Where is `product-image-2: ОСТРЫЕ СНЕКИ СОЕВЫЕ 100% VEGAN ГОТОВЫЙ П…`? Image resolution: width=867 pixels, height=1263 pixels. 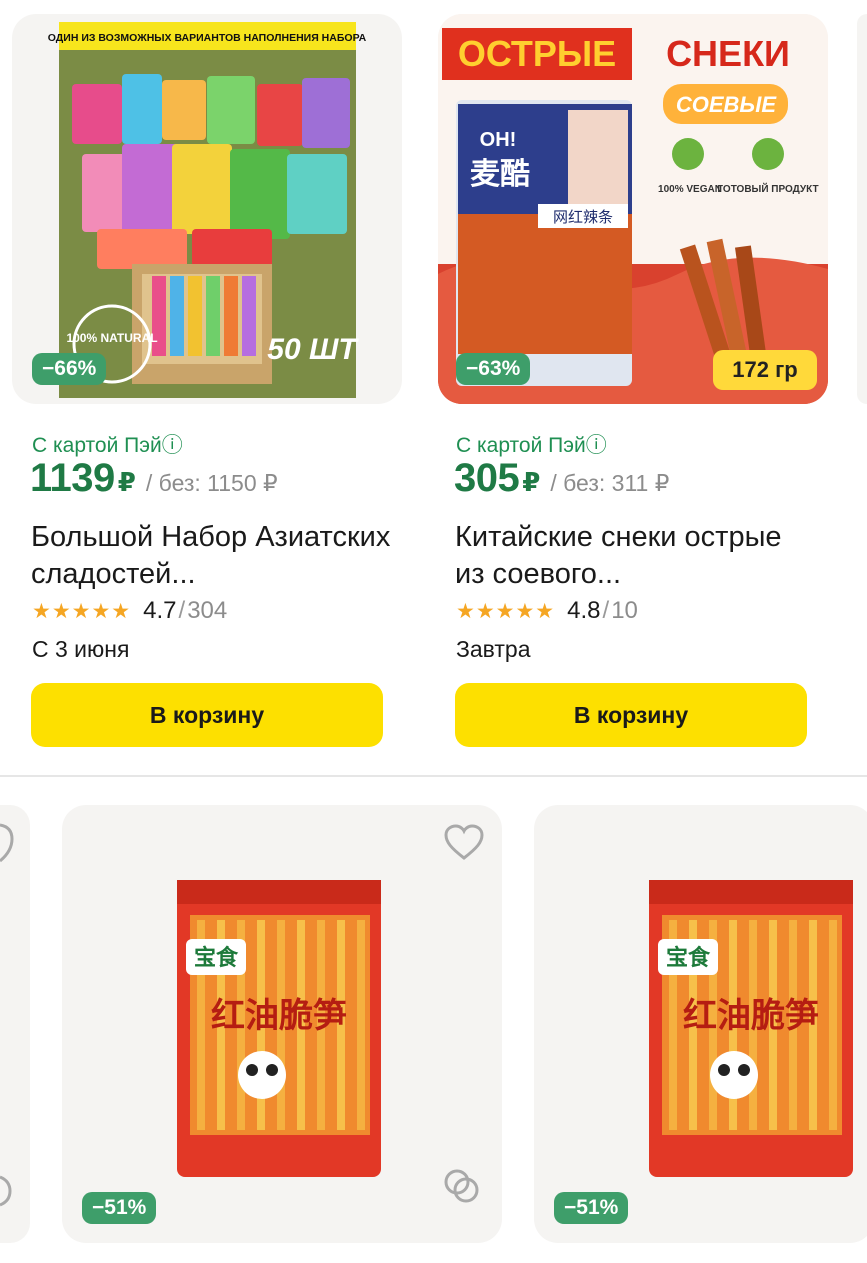 product-image-2: ОСТРЫЕ СНЕКИ СОЕВЫЕ 100% VEGAN ГОТОВЫЙ П… is located at coordinates (633, 209).